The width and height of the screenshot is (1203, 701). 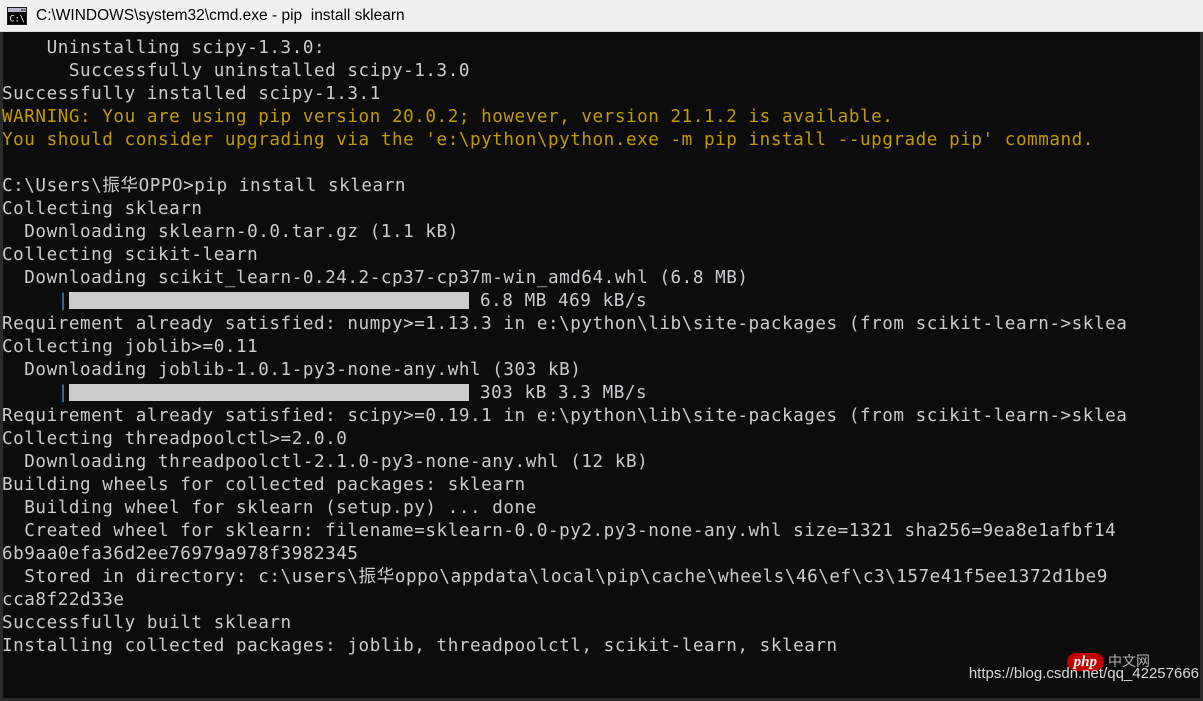 I want to click on console-line: cca8f22d33e, so click(x=63, y=600).